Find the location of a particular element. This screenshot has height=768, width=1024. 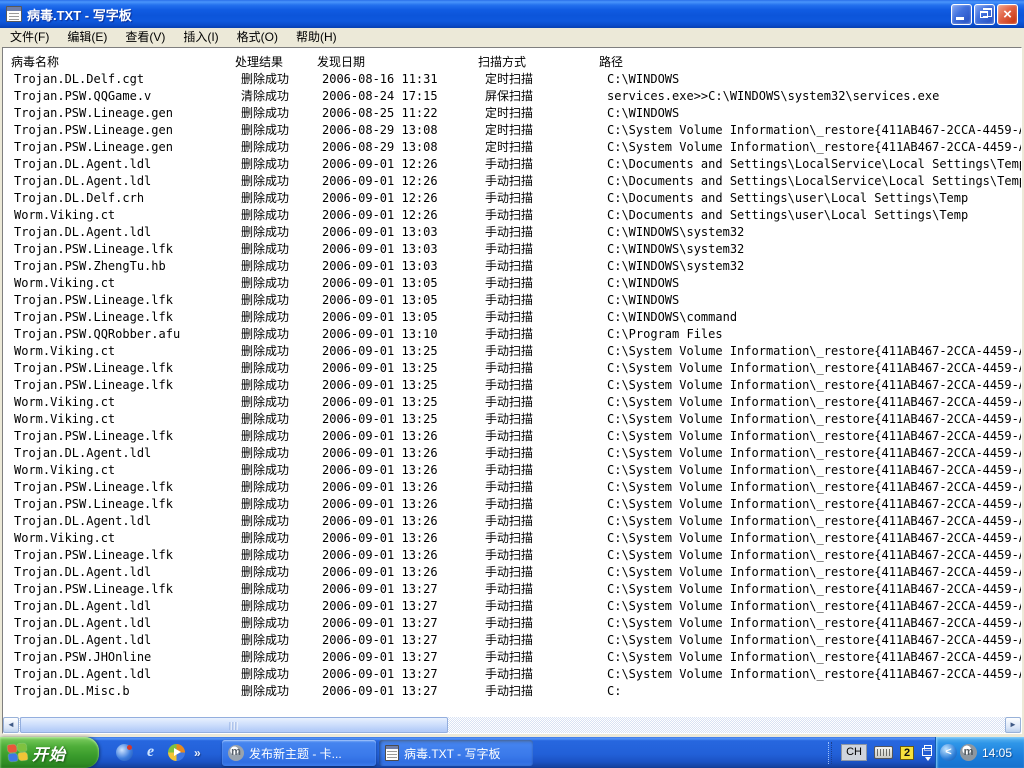

start-button: 开始 is located at coordinates (49, 752).